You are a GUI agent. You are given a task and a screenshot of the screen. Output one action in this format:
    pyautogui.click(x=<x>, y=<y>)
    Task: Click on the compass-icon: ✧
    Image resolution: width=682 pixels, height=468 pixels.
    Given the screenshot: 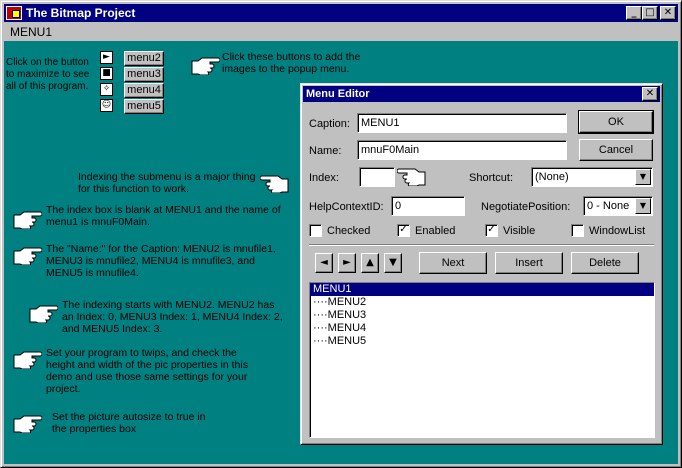 What is the action you would take?
    pyautogui.click(x=106, y=89)
    